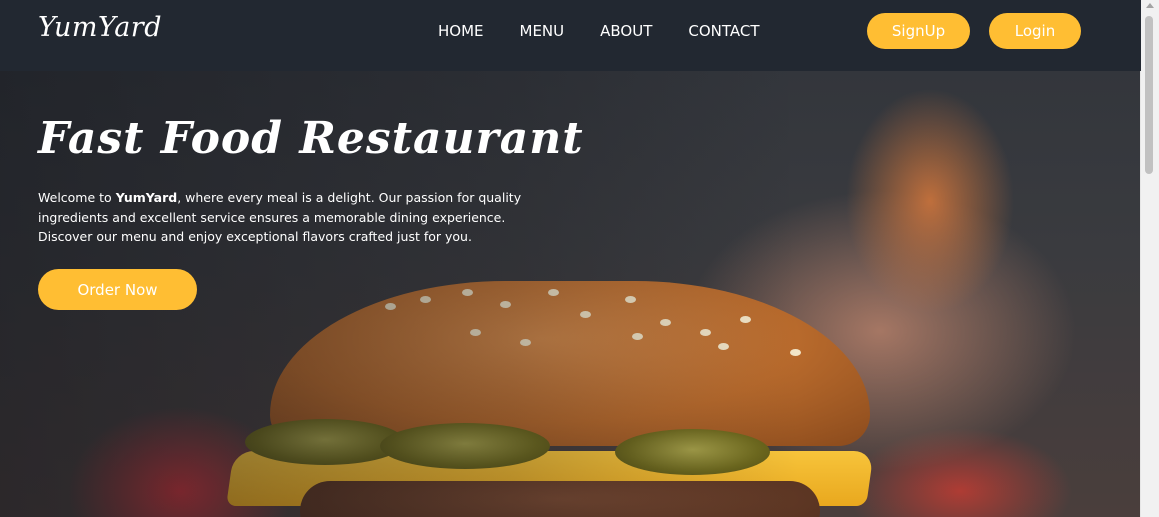 This screenshot has width=1159, height=517. Describe the element at coordinates (1035, 31) in the screenshot. I see `login-button: Login` at that location.